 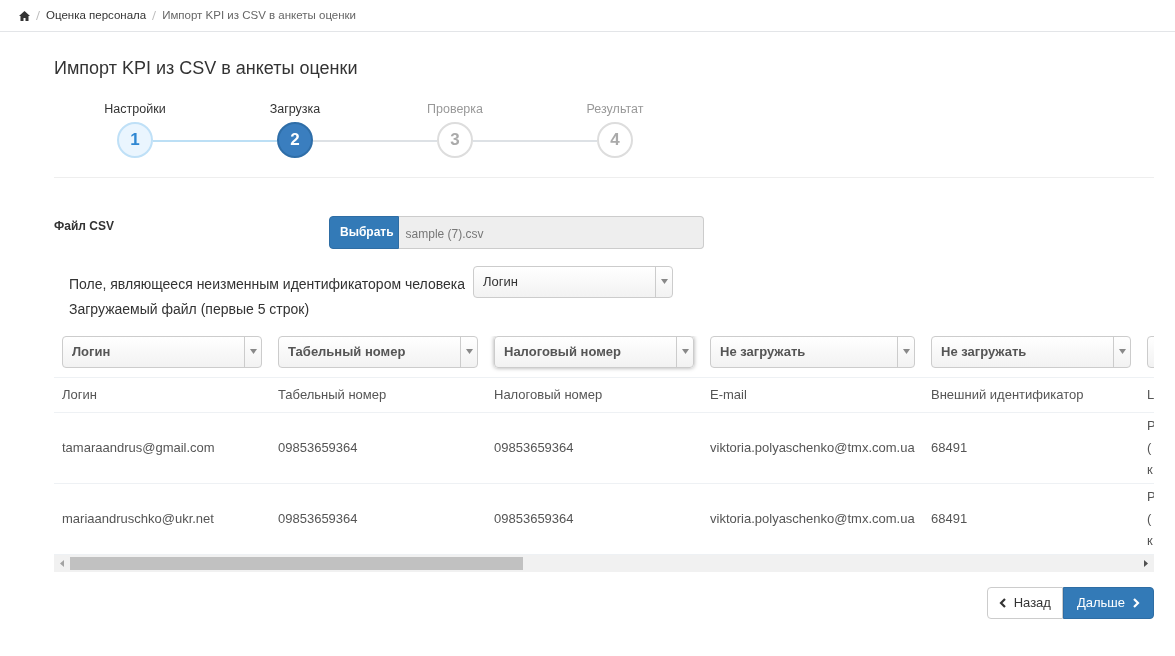 I want to click on column-select: Логин, so click(x=162, y=351).